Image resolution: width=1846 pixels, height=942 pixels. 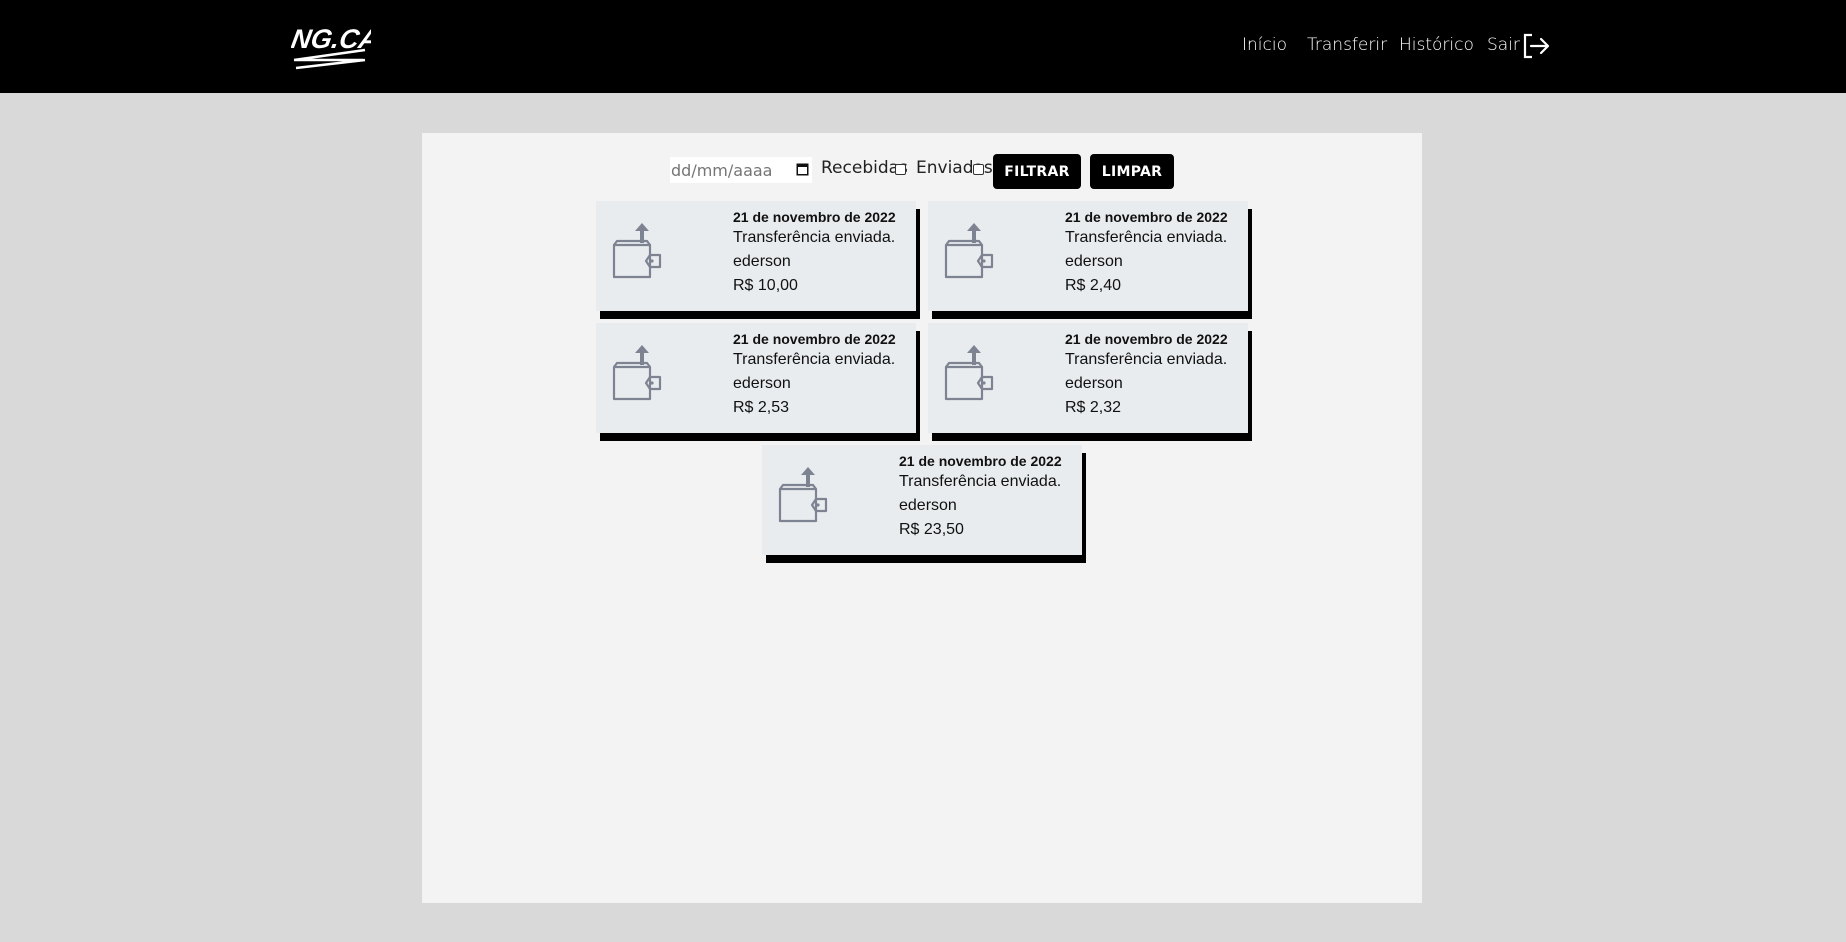 I want to click on nav-historico: Histórico, so click(x=1436, y=45).